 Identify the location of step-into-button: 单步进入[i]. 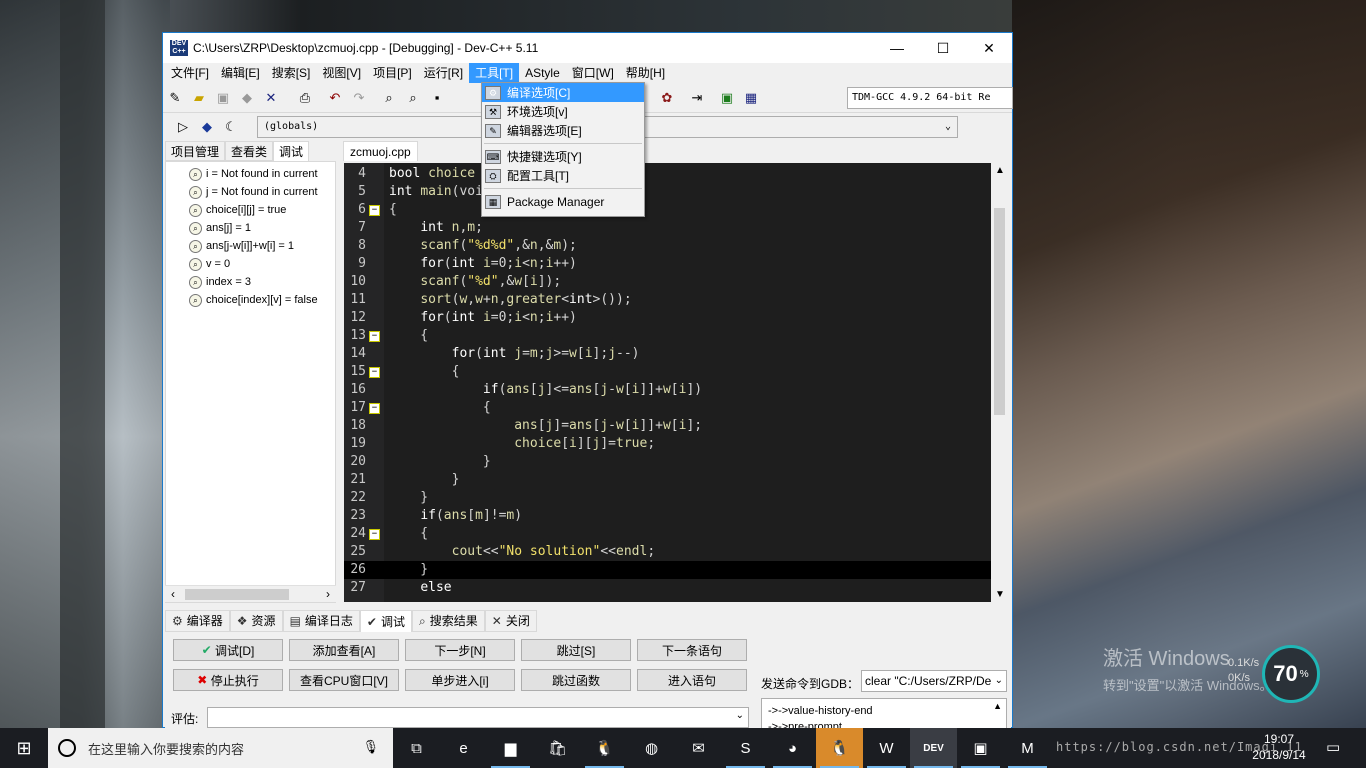
(460, 680).